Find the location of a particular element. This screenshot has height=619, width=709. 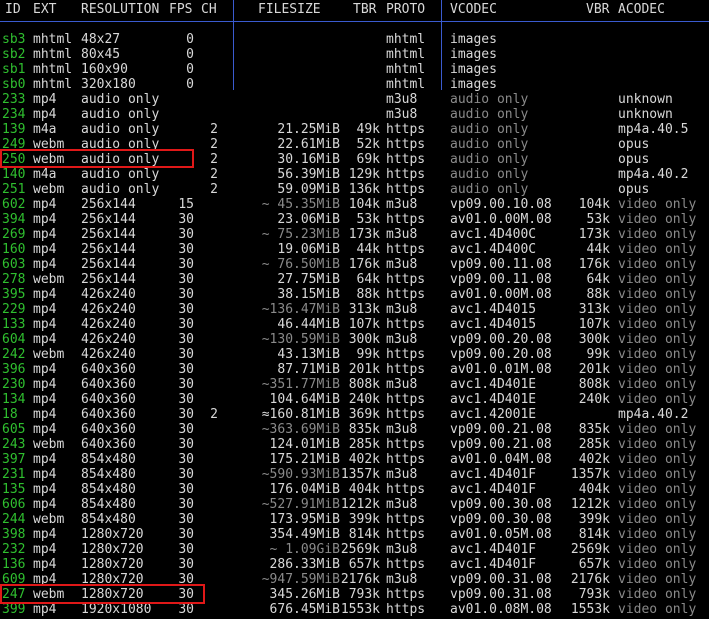

cell-vcodec: images is located at coordinates (473, 54).